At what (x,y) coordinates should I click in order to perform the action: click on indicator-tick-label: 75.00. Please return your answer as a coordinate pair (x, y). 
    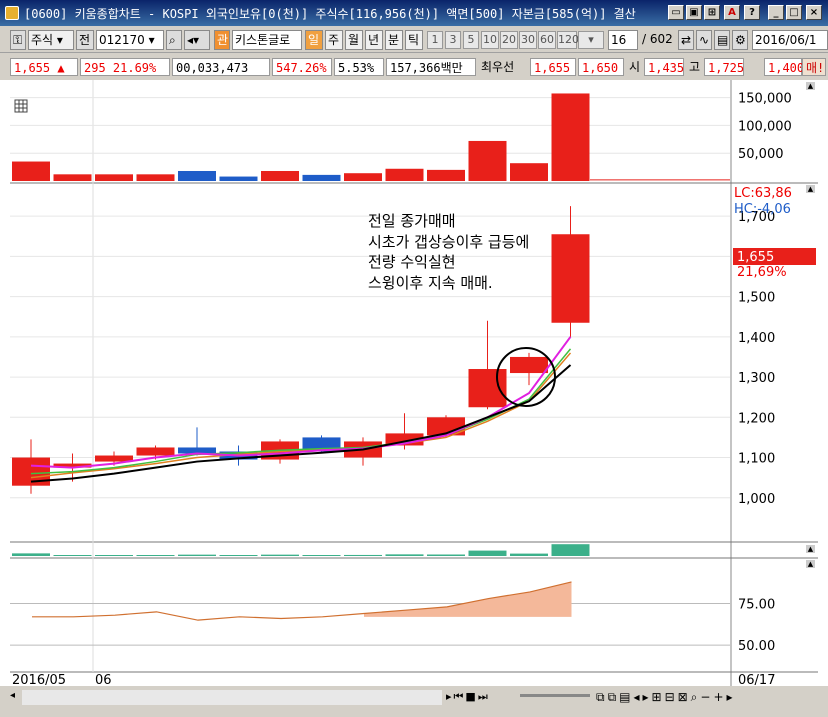
    Looking at the image, I should click on (756, 605).